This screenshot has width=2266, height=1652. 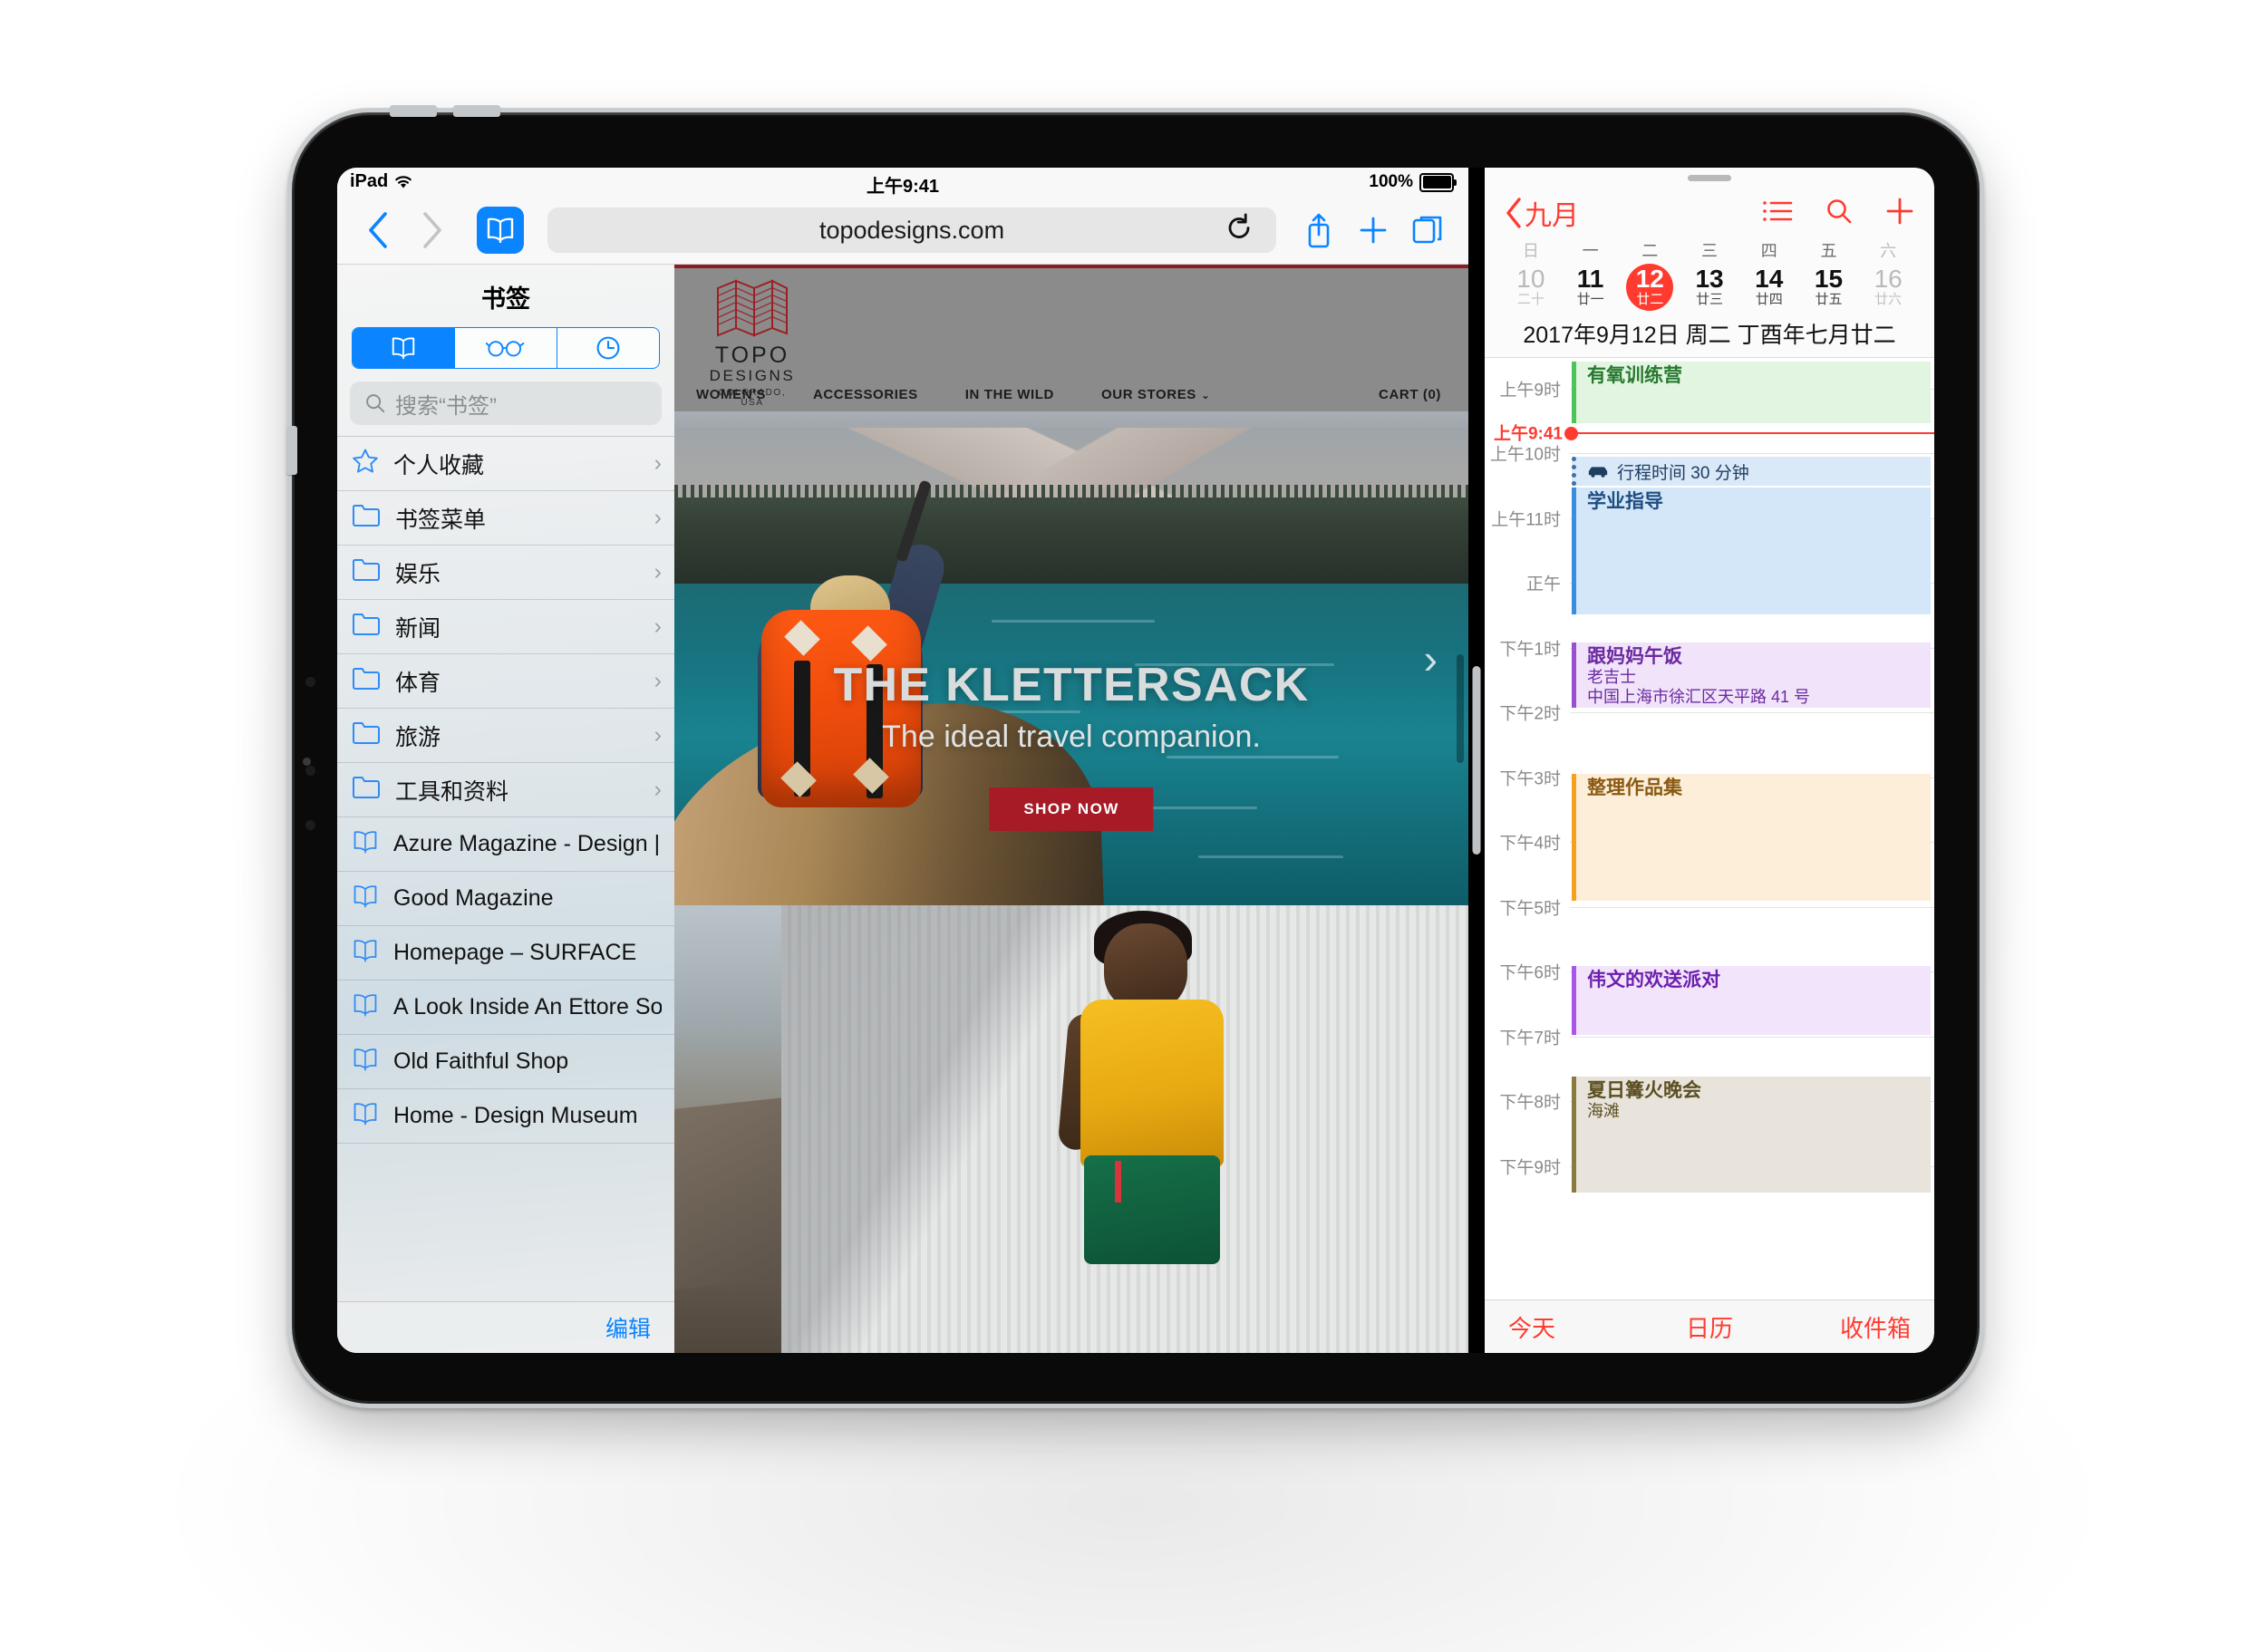 What do you see at coordinates (1751, 675) in the screenshot?
I see `calendar-event: 跟妈妈午饭 老吉士 中国上海市徐汇区天平路 41 号` at bounding box center [1751, 675].